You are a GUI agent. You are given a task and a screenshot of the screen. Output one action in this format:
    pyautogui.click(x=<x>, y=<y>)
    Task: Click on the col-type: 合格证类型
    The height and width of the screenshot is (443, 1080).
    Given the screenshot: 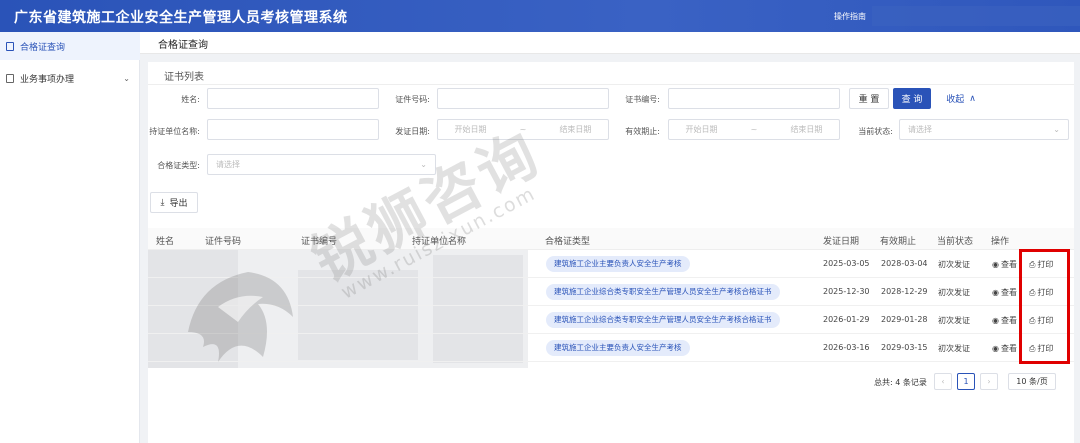 What is the action you would take?
    pyautogui.click(x=568, y=242)
    